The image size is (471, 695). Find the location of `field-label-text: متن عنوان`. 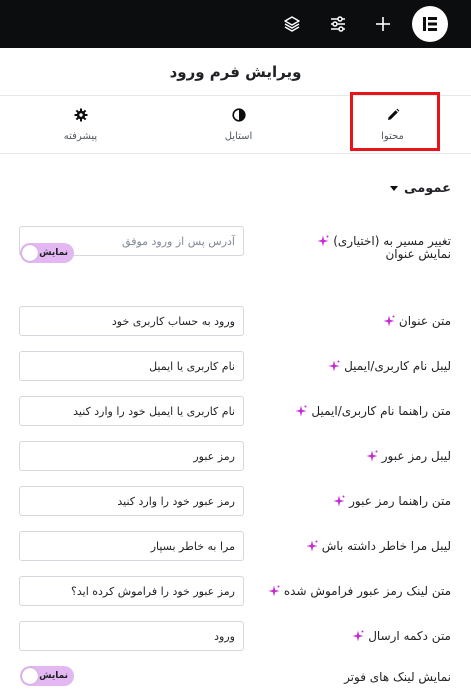

field-label-text: متن عنوان is located at coordinates (424, 321).